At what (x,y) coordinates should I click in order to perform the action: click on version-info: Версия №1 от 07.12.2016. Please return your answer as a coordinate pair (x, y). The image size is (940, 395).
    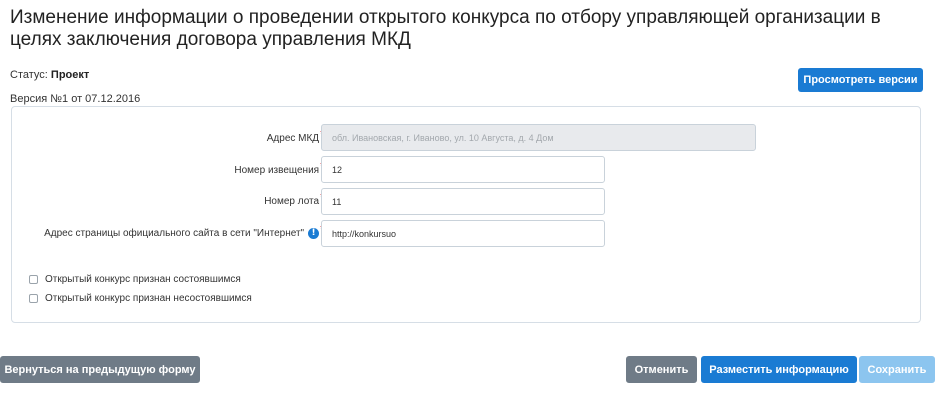
    Looking at the image, I should click on (75, 99).